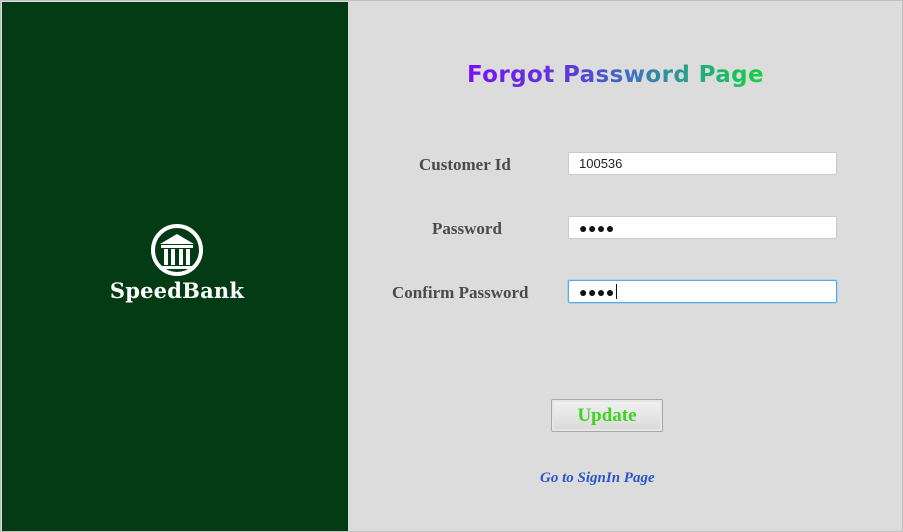  Describe the element at coordinates (597, 227) in the screenshot. I see `password-masked-value: ●●●●` at that location.